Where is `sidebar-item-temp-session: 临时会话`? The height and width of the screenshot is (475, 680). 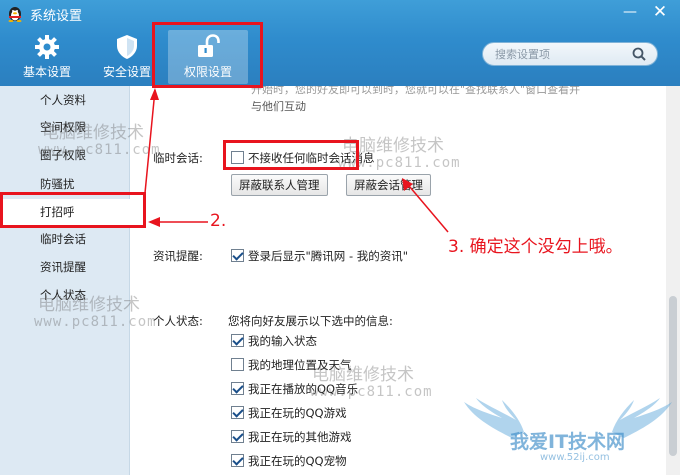
sidebar-item-temp-session: 临时会话 is located at coordinates (65, 239).